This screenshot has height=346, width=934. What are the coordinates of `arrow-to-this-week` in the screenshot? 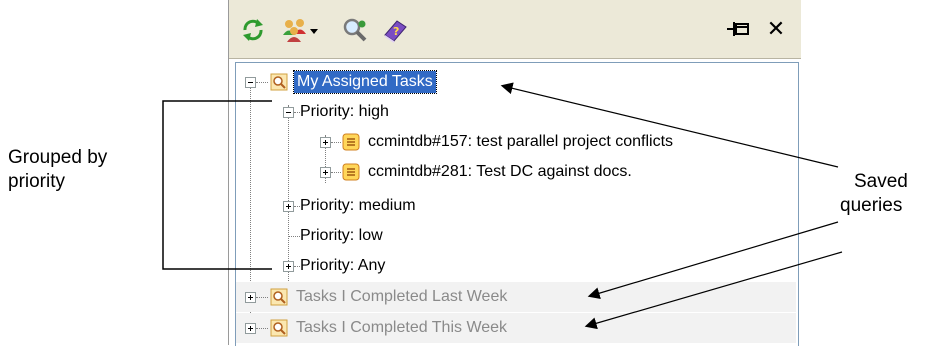 It's located at (713, 290).